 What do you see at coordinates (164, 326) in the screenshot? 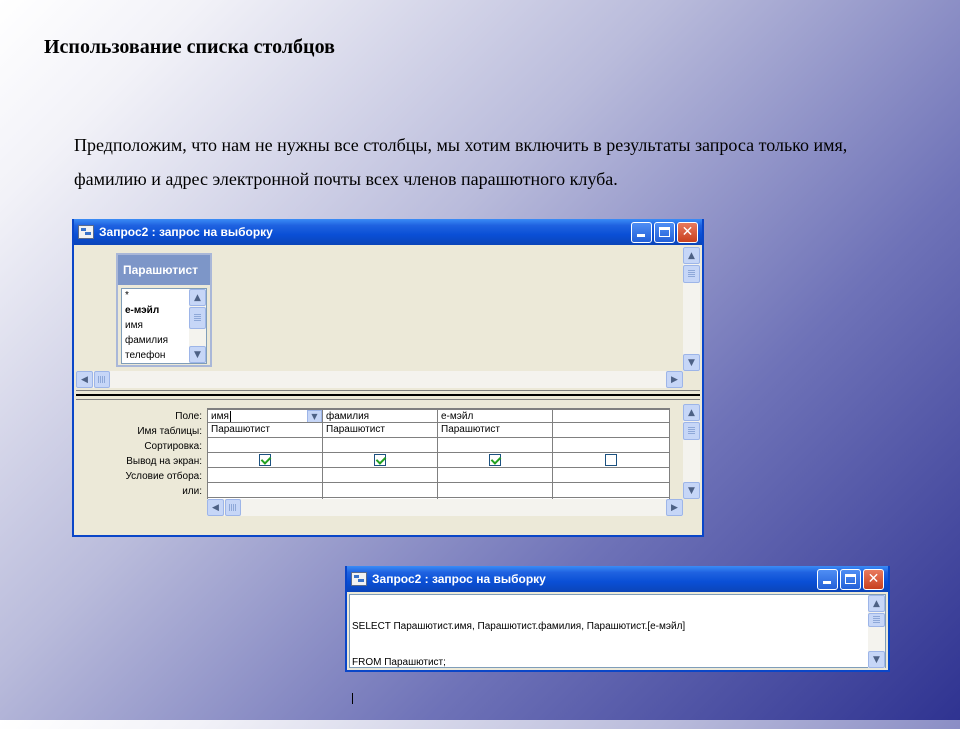
I see `field-list: * е-мэйл имя фамилия телефон ▲ ▼` at bounding box center [164, 326].